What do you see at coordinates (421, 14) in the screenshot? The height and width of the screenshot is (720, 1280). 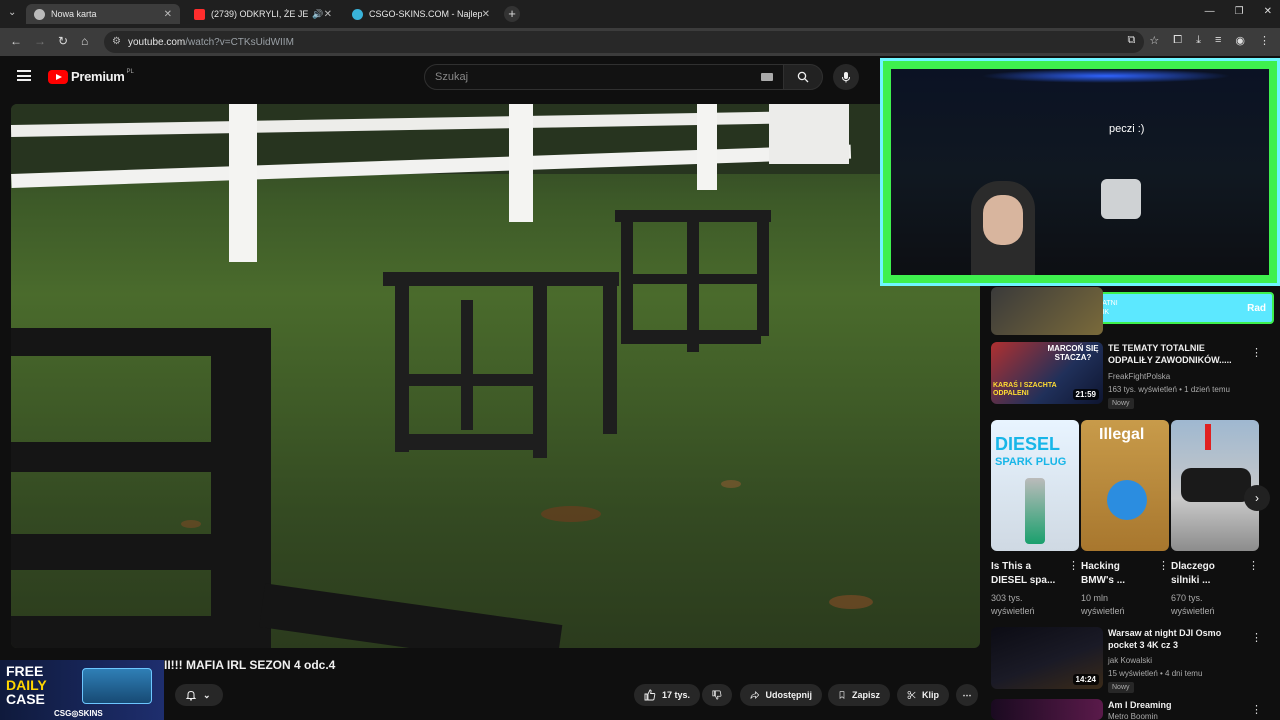 I see `browser-tab-csgo: CSGO-SKINS.COM - Najlepsze ✕` at bounding box center [421, 14].